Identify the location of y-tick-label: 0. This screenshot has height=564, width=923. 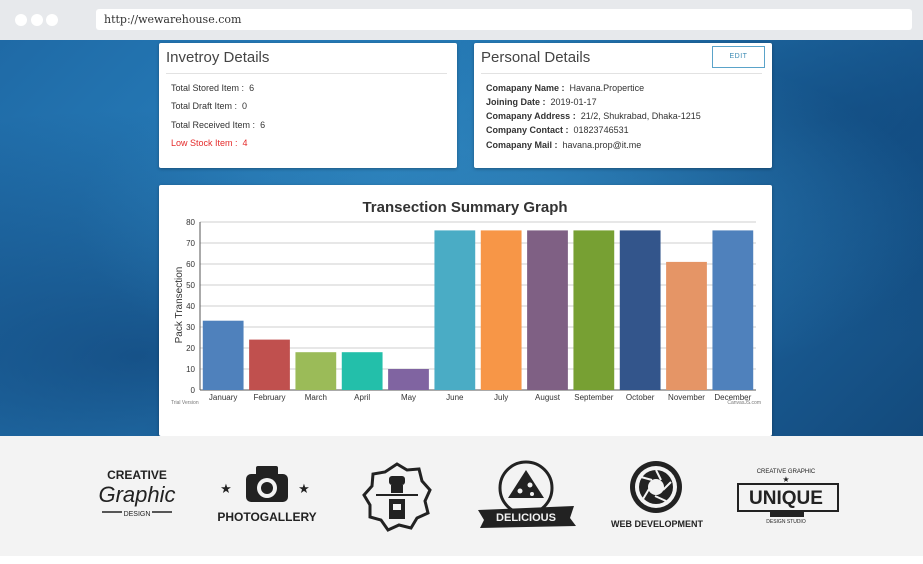
(193, 390).